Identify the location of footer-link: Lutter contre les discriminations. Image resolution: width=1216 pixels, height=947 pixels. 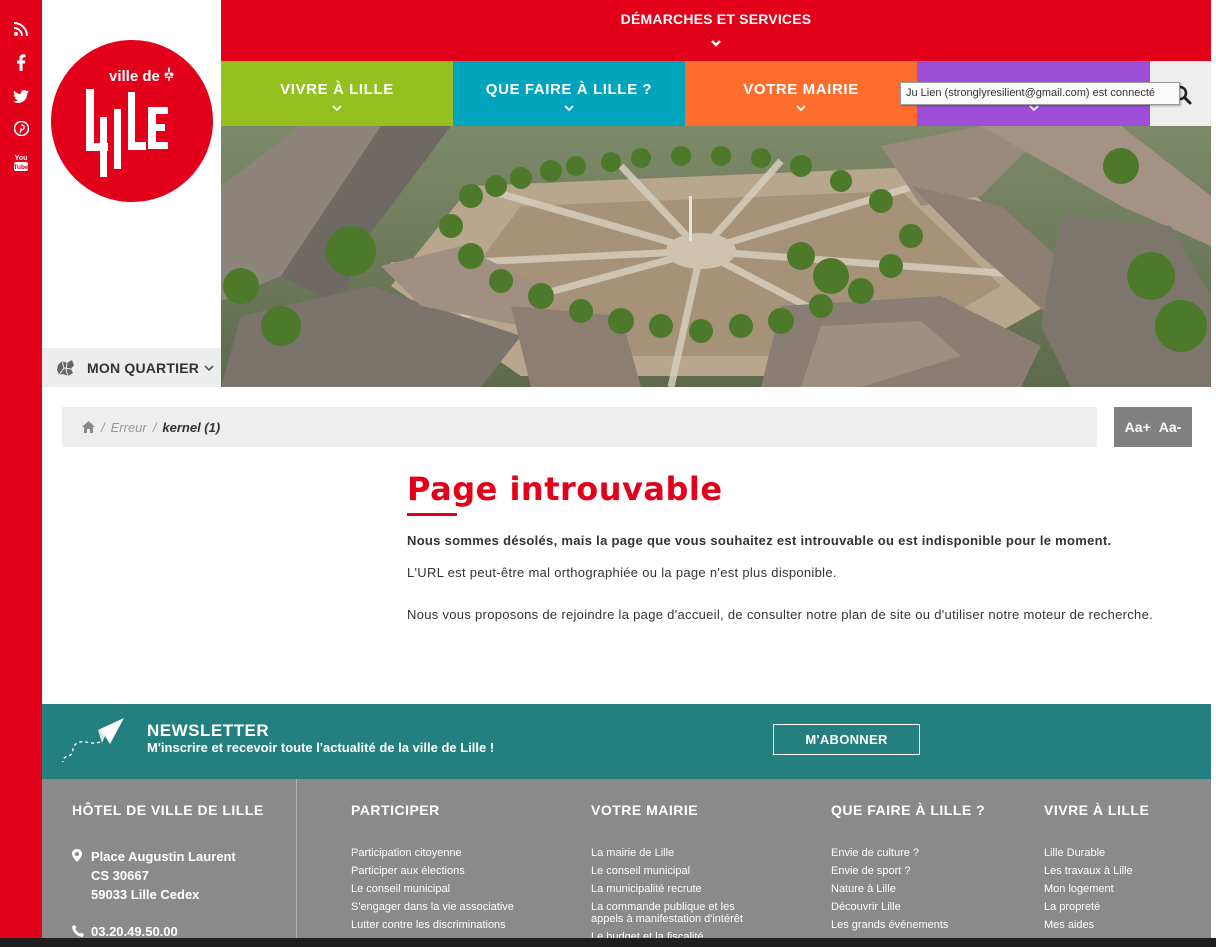
(432, 925).